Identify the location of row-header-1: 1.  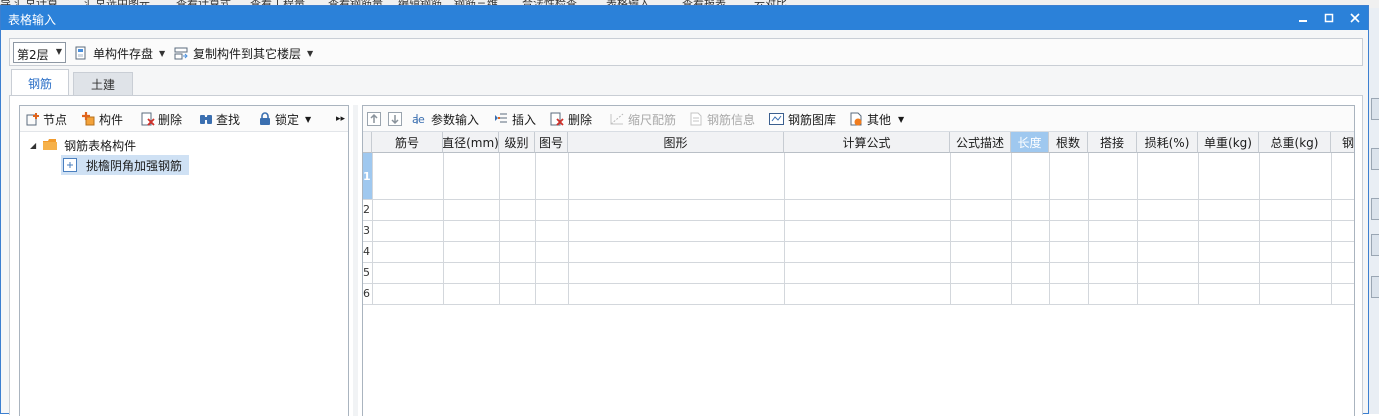
(367, 176).